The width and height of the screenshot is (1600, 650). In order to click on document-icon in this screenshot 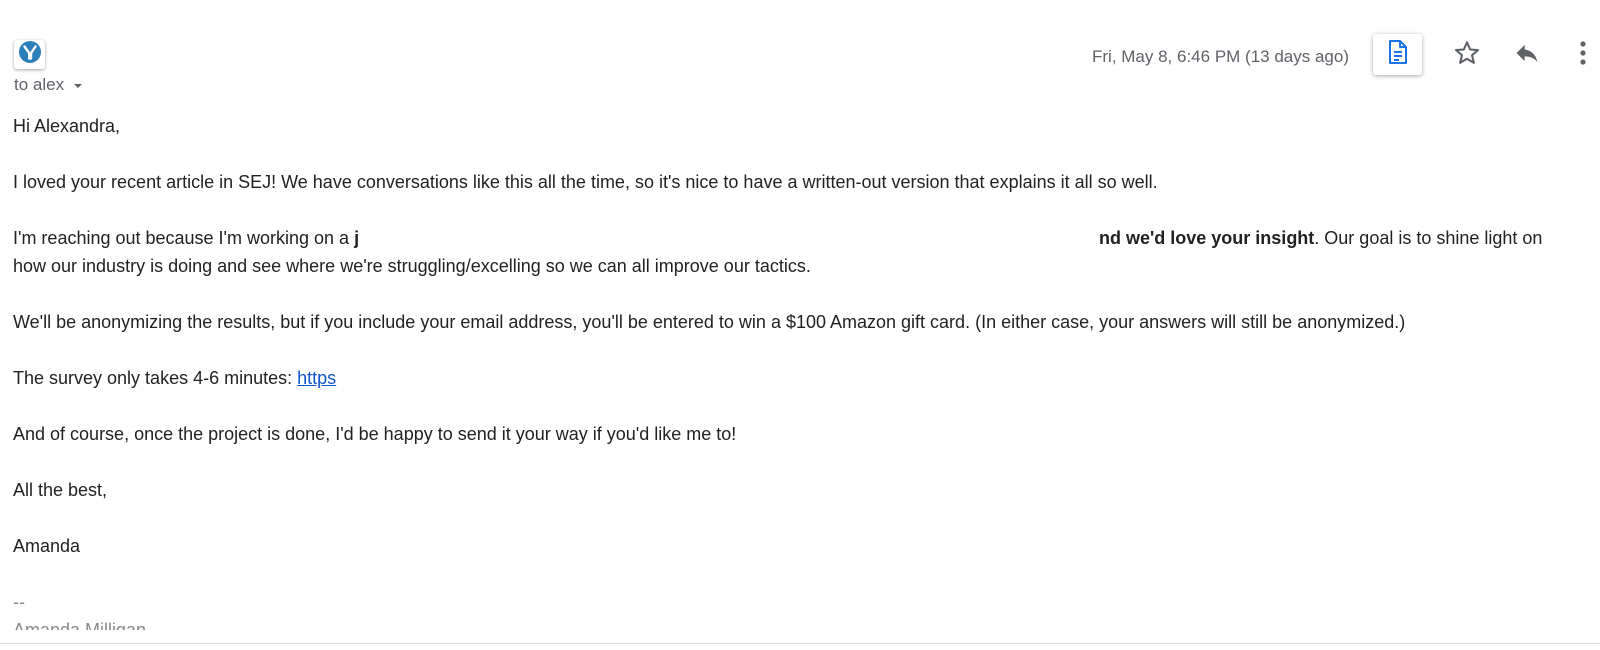, I will do `click(1398, 54)`.